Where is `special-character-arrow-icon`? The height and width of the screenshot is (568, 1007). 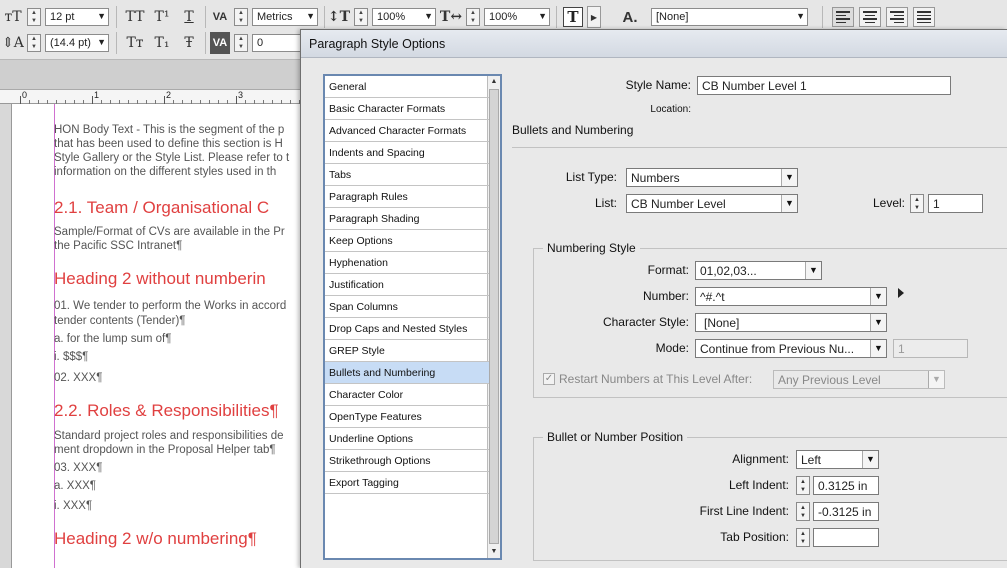
special-character-arrow-icon is located at coordinates (901, 293).